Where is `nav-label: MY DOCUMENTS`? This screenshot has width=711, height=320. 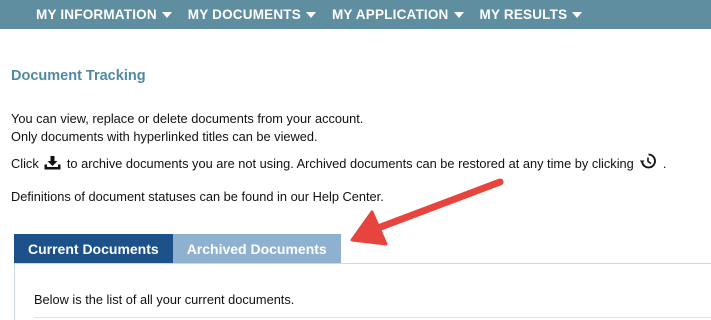 nav-label: MY DOCUMENTS is located at coordinates (244, 14).